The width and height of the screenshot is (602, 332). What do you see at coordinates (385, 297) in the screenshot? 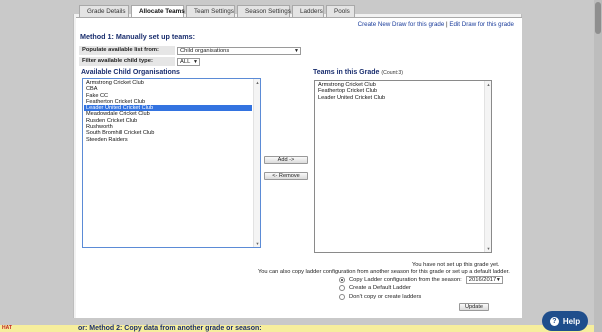
I see `no-ladder-label: Don't copy or create ladders` at bounding box center [385, 297].